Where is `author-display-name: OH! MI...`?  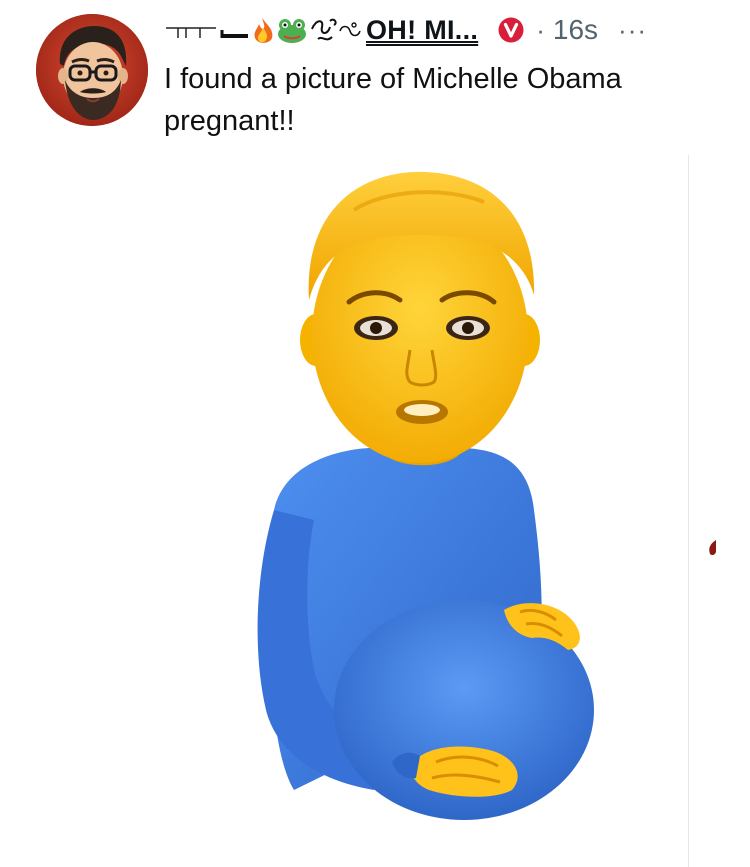
author-display-name: OH! MI... is located at coordinates (422, 30).